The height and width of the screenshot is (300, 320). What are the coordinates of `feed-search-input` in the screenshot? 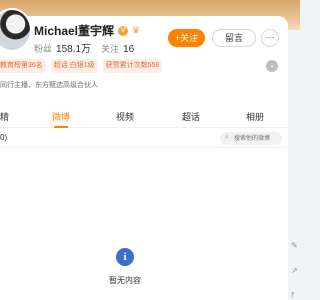 It's located at (257, 138).